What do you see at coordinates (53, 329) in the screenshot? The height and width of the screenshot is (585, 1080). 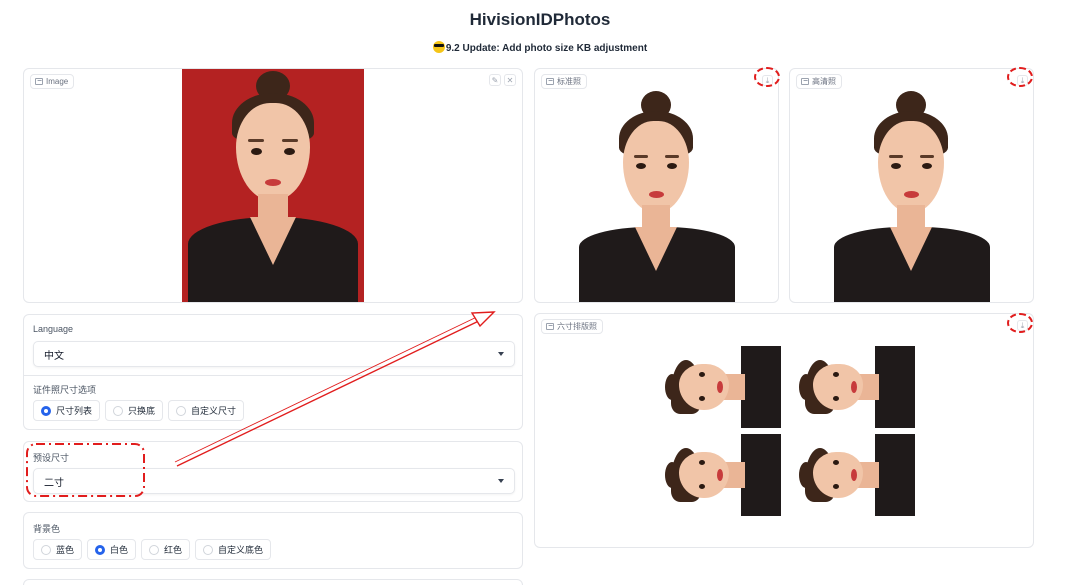 I see `language-label: Language` at bounding box center [53, 329].